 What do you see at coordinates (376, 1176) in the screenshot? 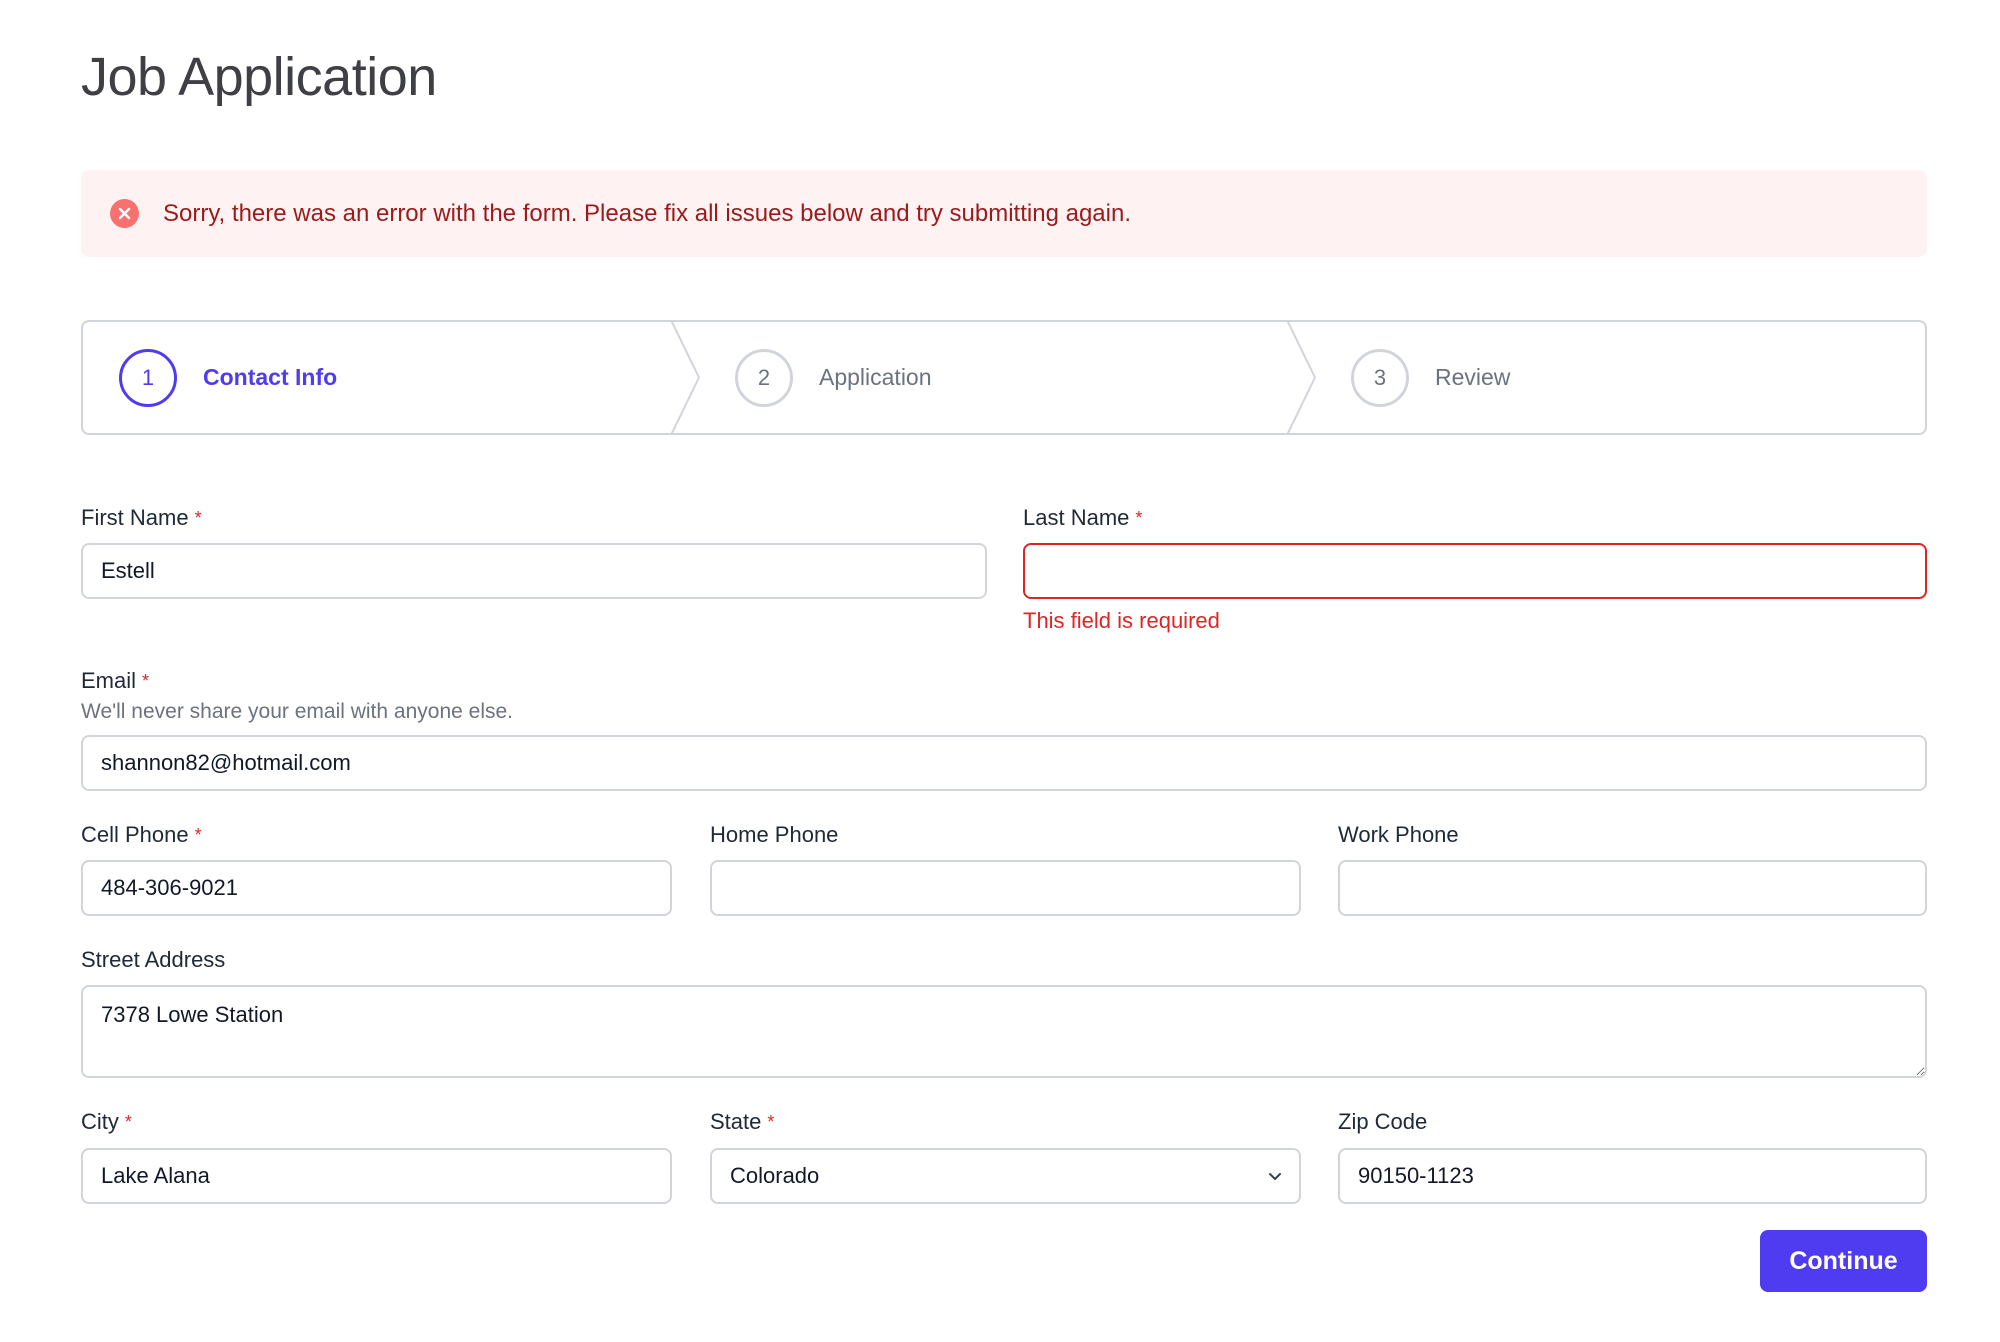
I see `city-input` at bounding box center [376, 1176].